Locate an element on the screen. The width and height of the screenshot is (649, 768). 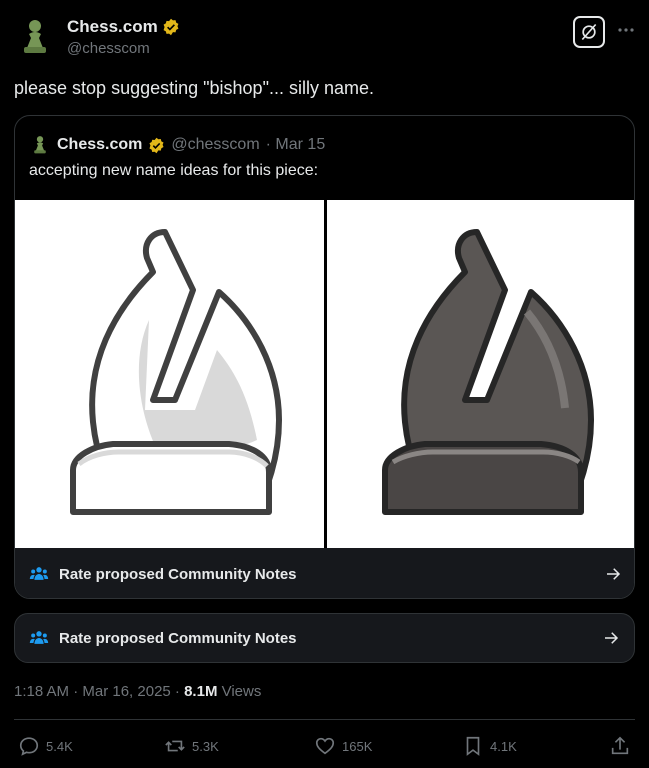
like-icon is located at coordinates (325, 746).